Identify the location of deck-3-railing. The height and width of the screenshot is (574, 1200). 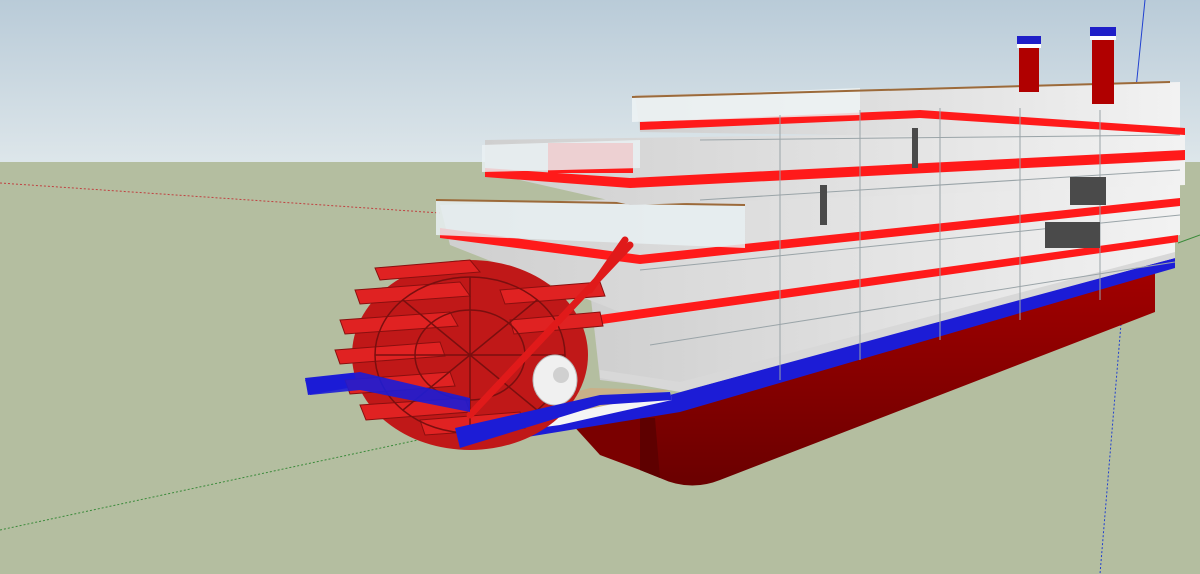
(561, 156).